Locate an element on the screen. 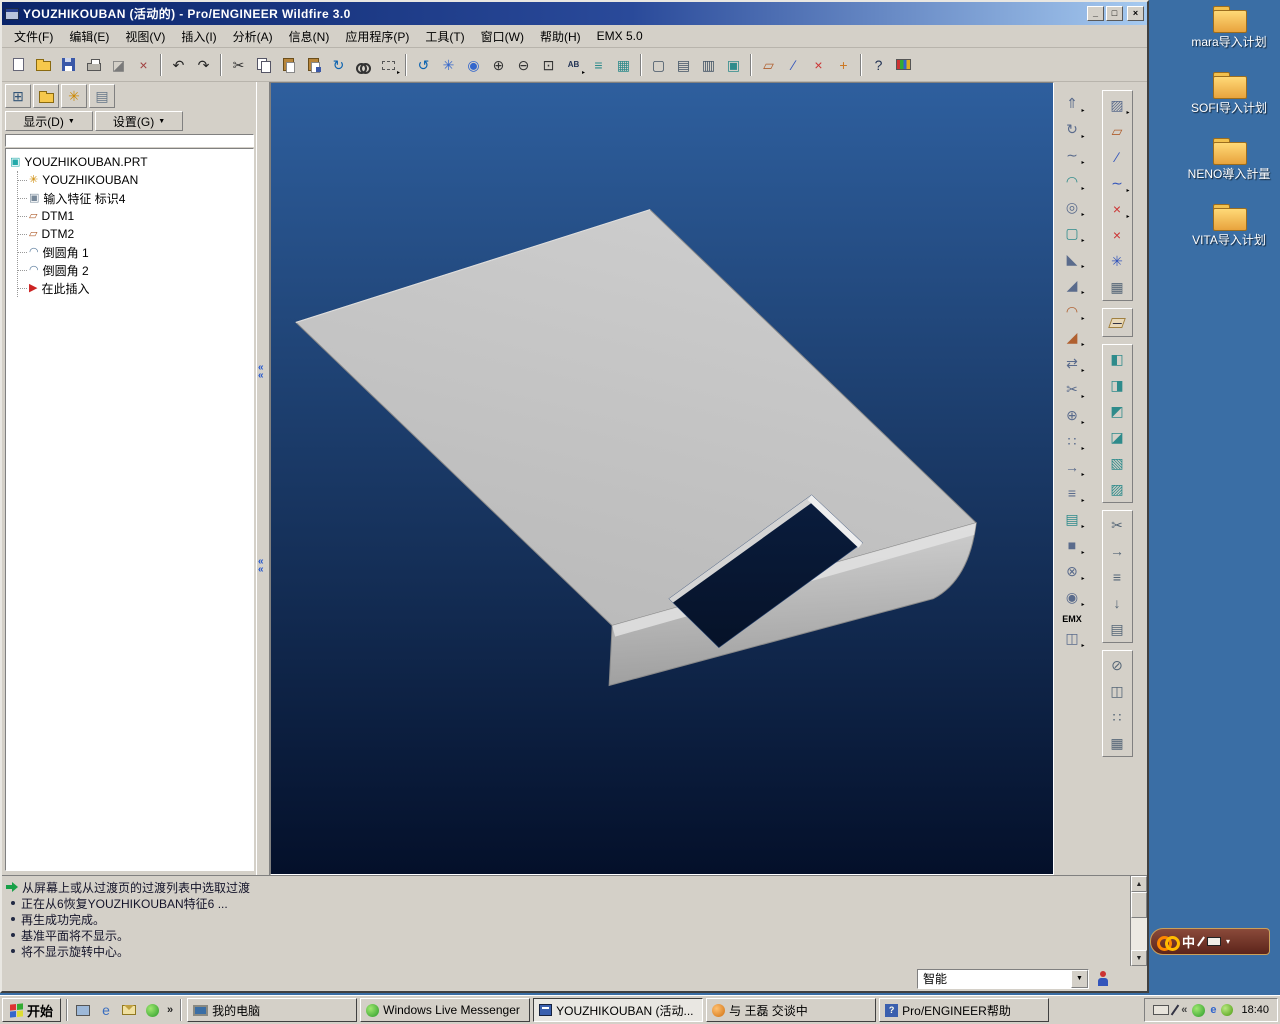  offset-surface-button: ▧ is located at coordinates (1117, 462).